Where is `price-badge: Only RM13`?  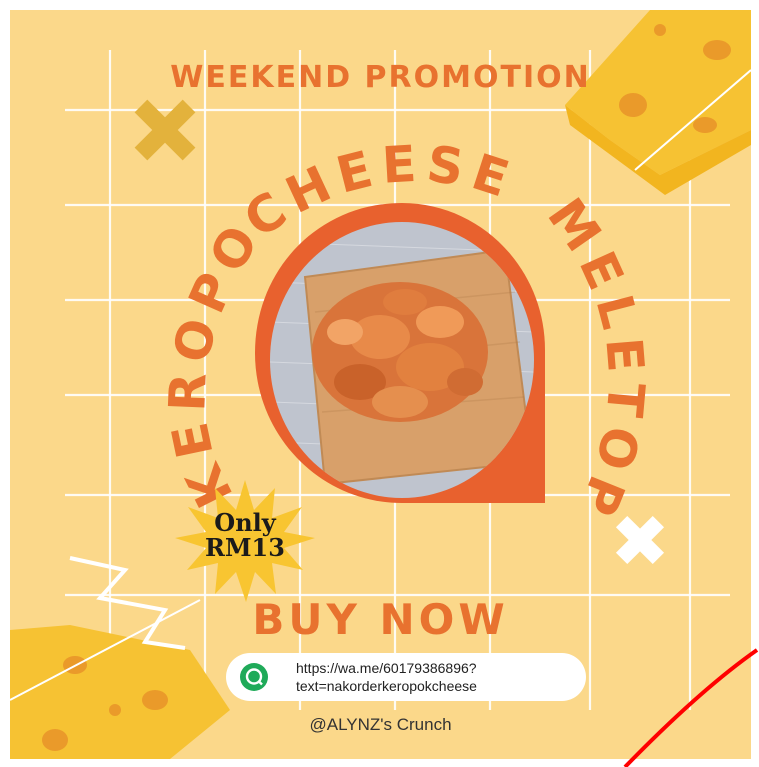
price-badge: Only RM13 is located at coordinates (245, 535).